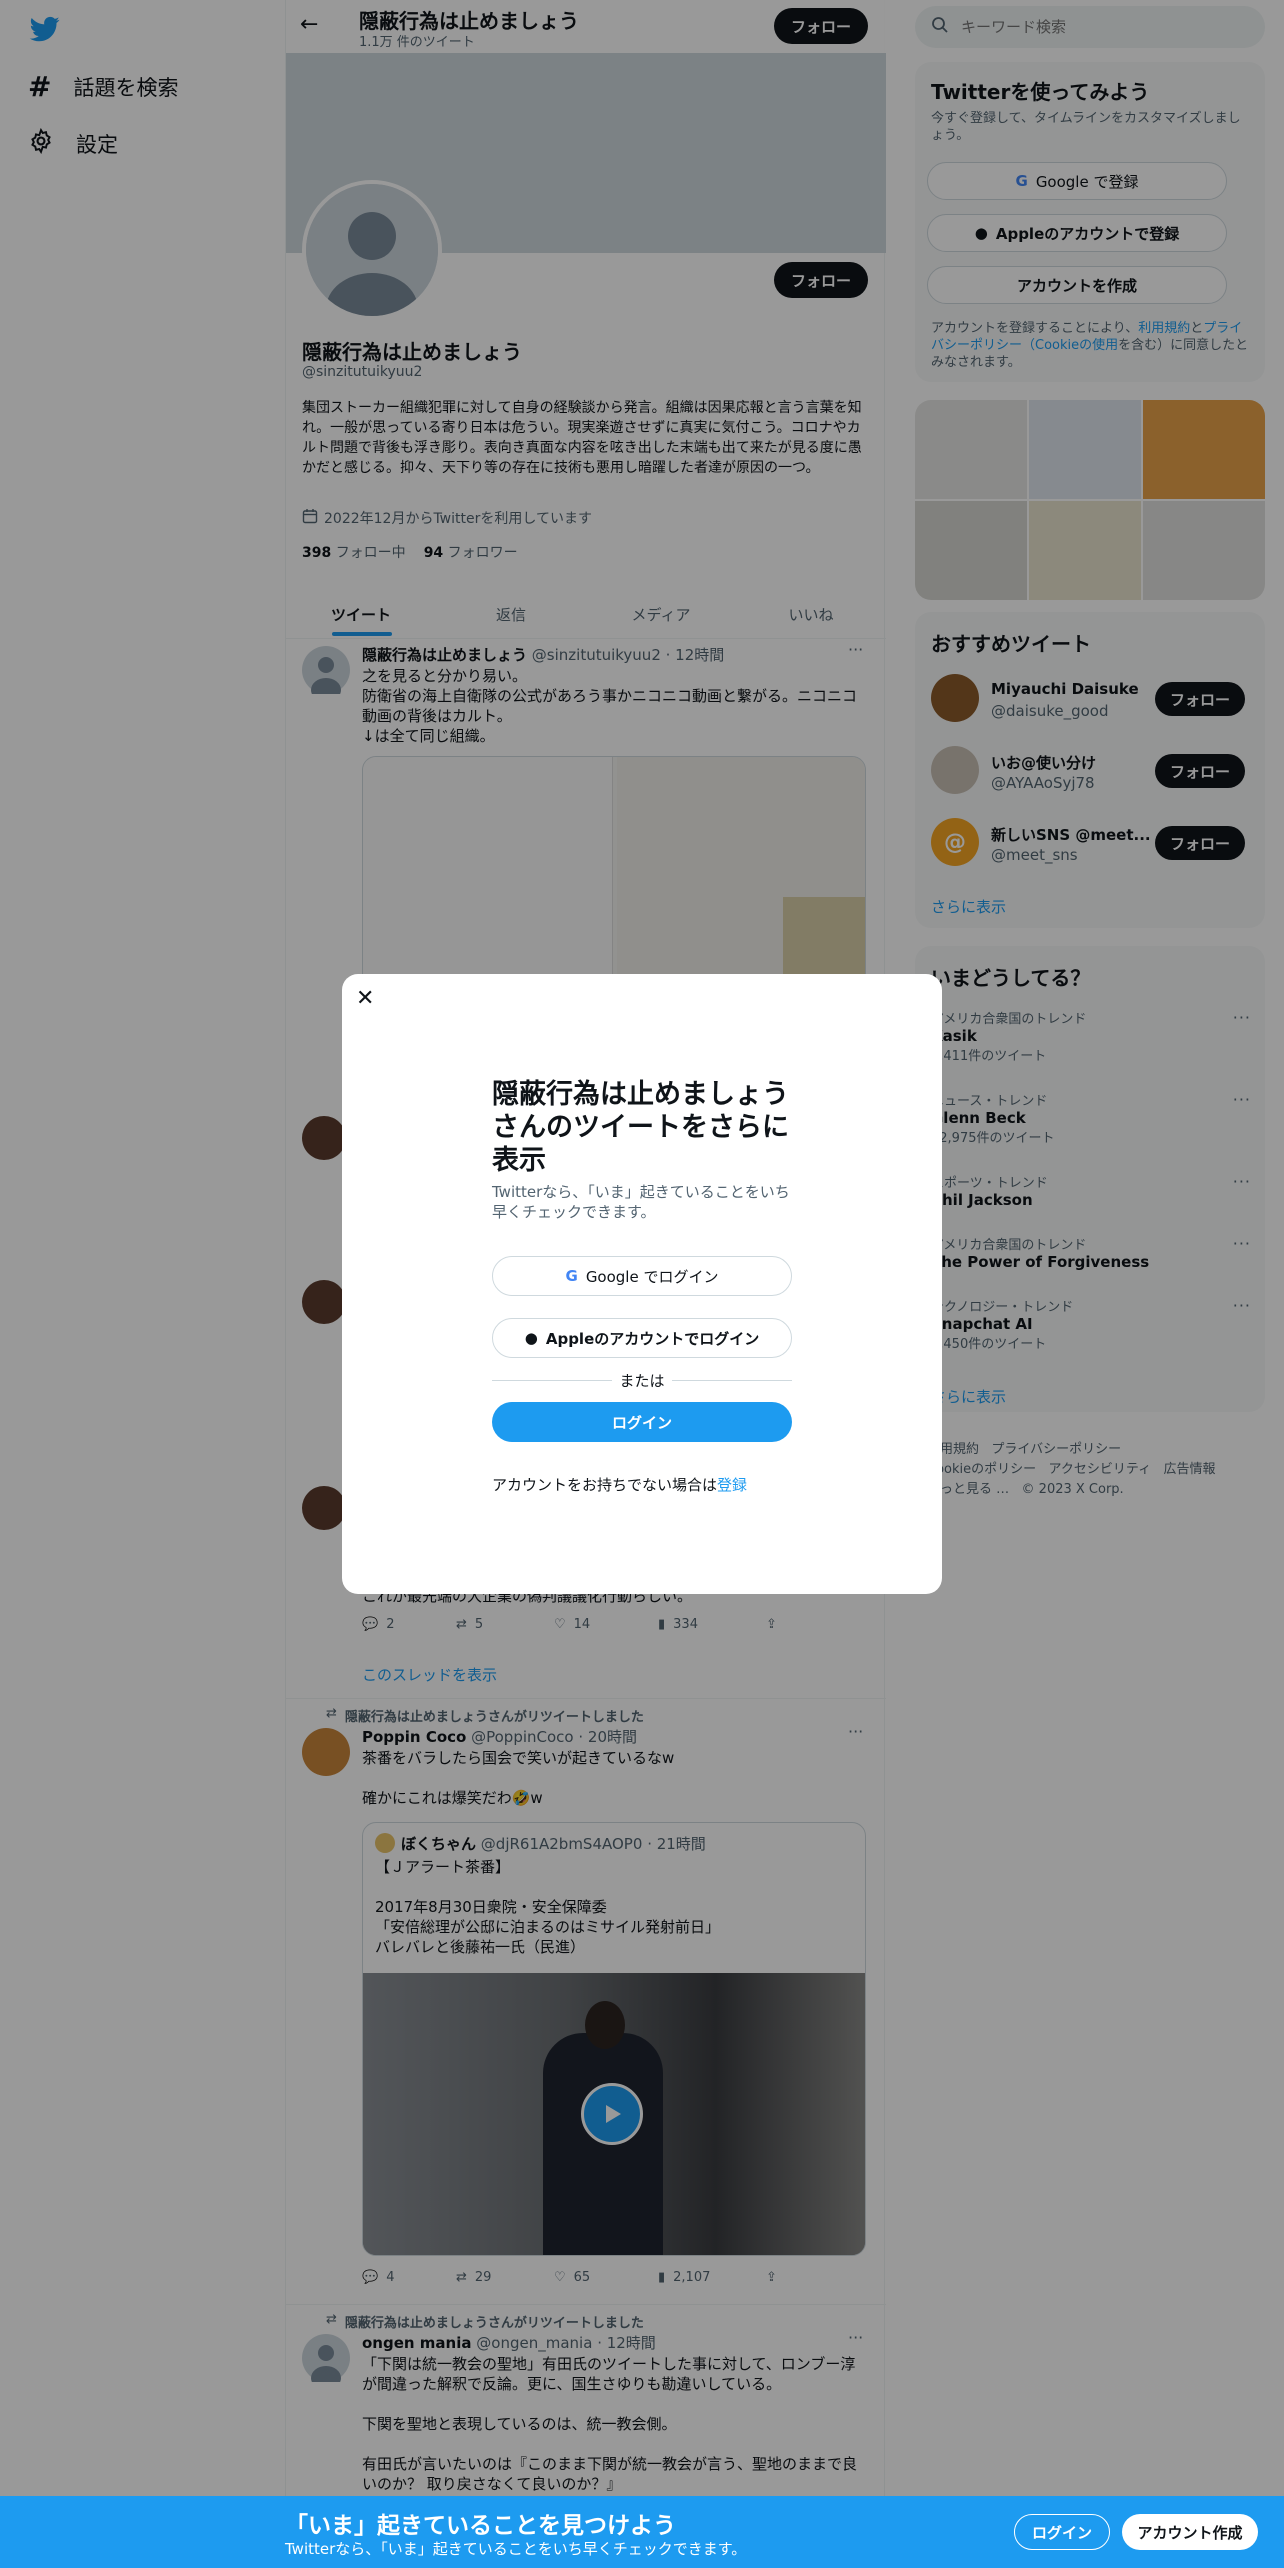 The width and height of the screenshot is (1284, 2568). What do you see at coordinates (531, 1338) in the screenshot?
I see `apple-icon: ●` at bounding box center [531, 1338].